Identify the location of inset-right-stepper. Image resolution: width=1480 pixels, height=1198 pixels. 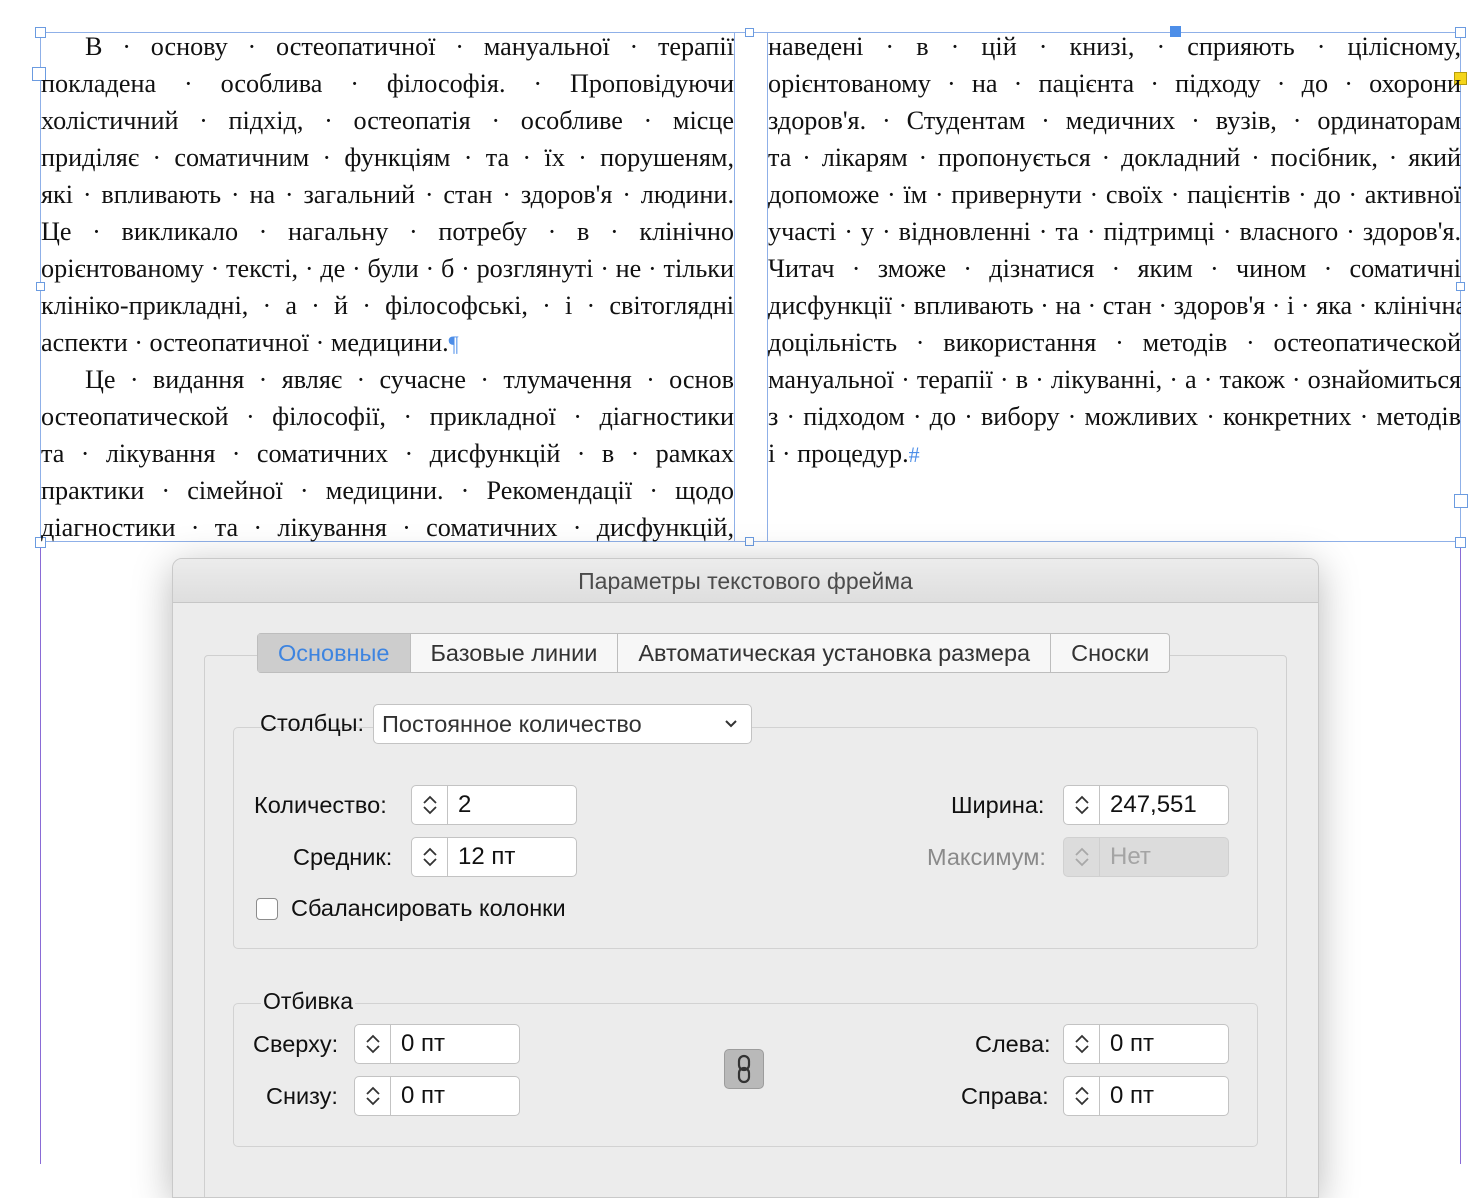
(1082, 1096).